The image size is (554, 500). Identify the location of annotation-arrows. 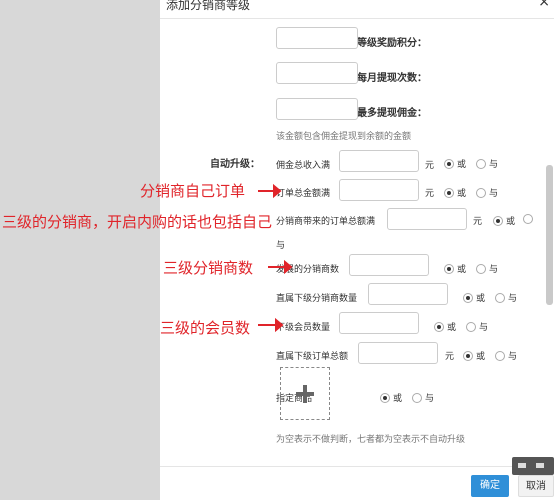
(275, 258).